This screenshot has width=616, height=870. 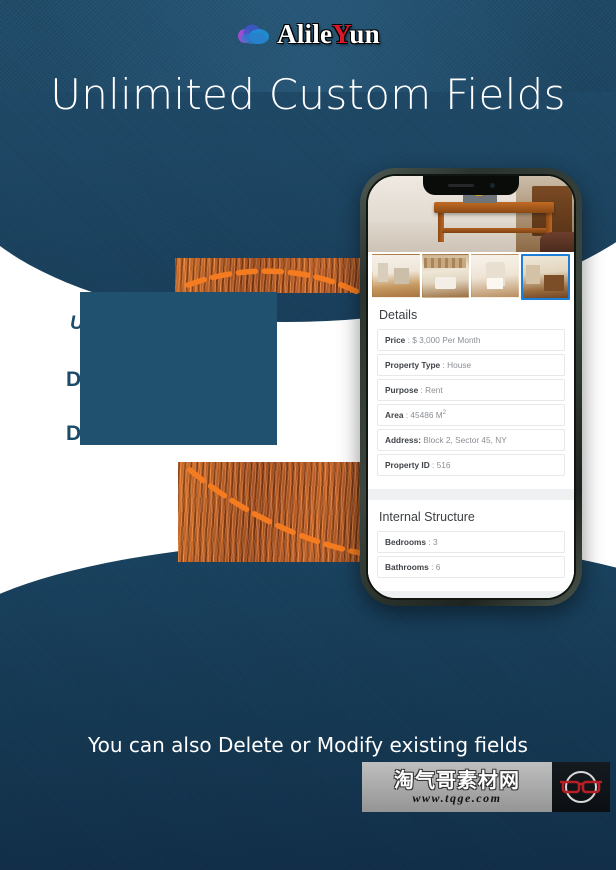 I want to click on hero-table-top, so click(x=493, y=207).